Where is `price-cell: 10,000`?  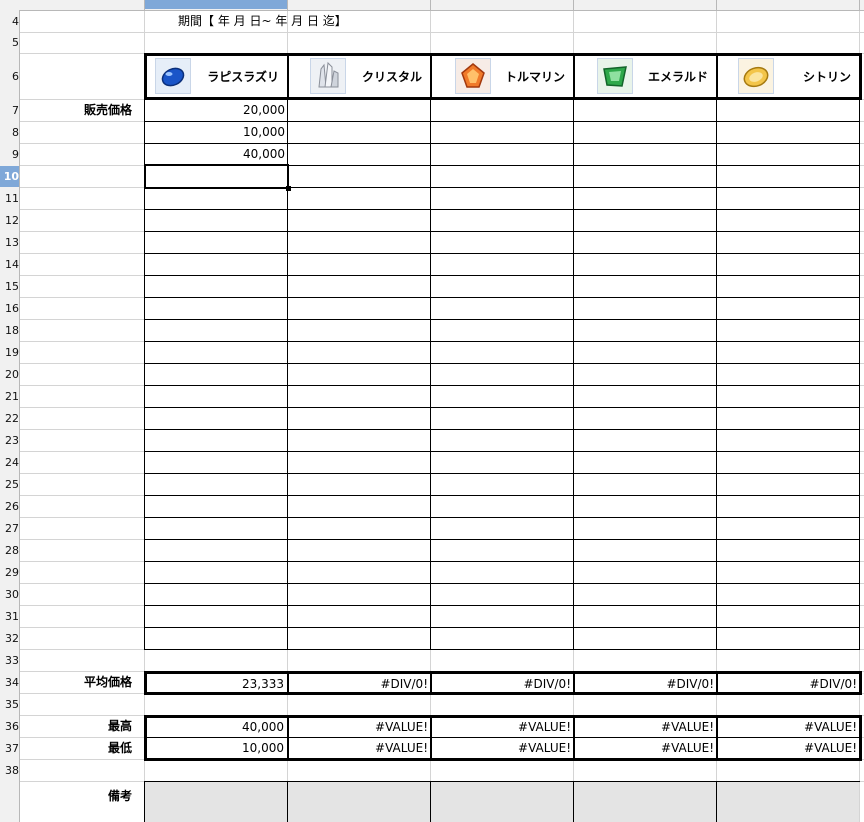 price-cell: 10,000 is located at coordinates (216, 132).